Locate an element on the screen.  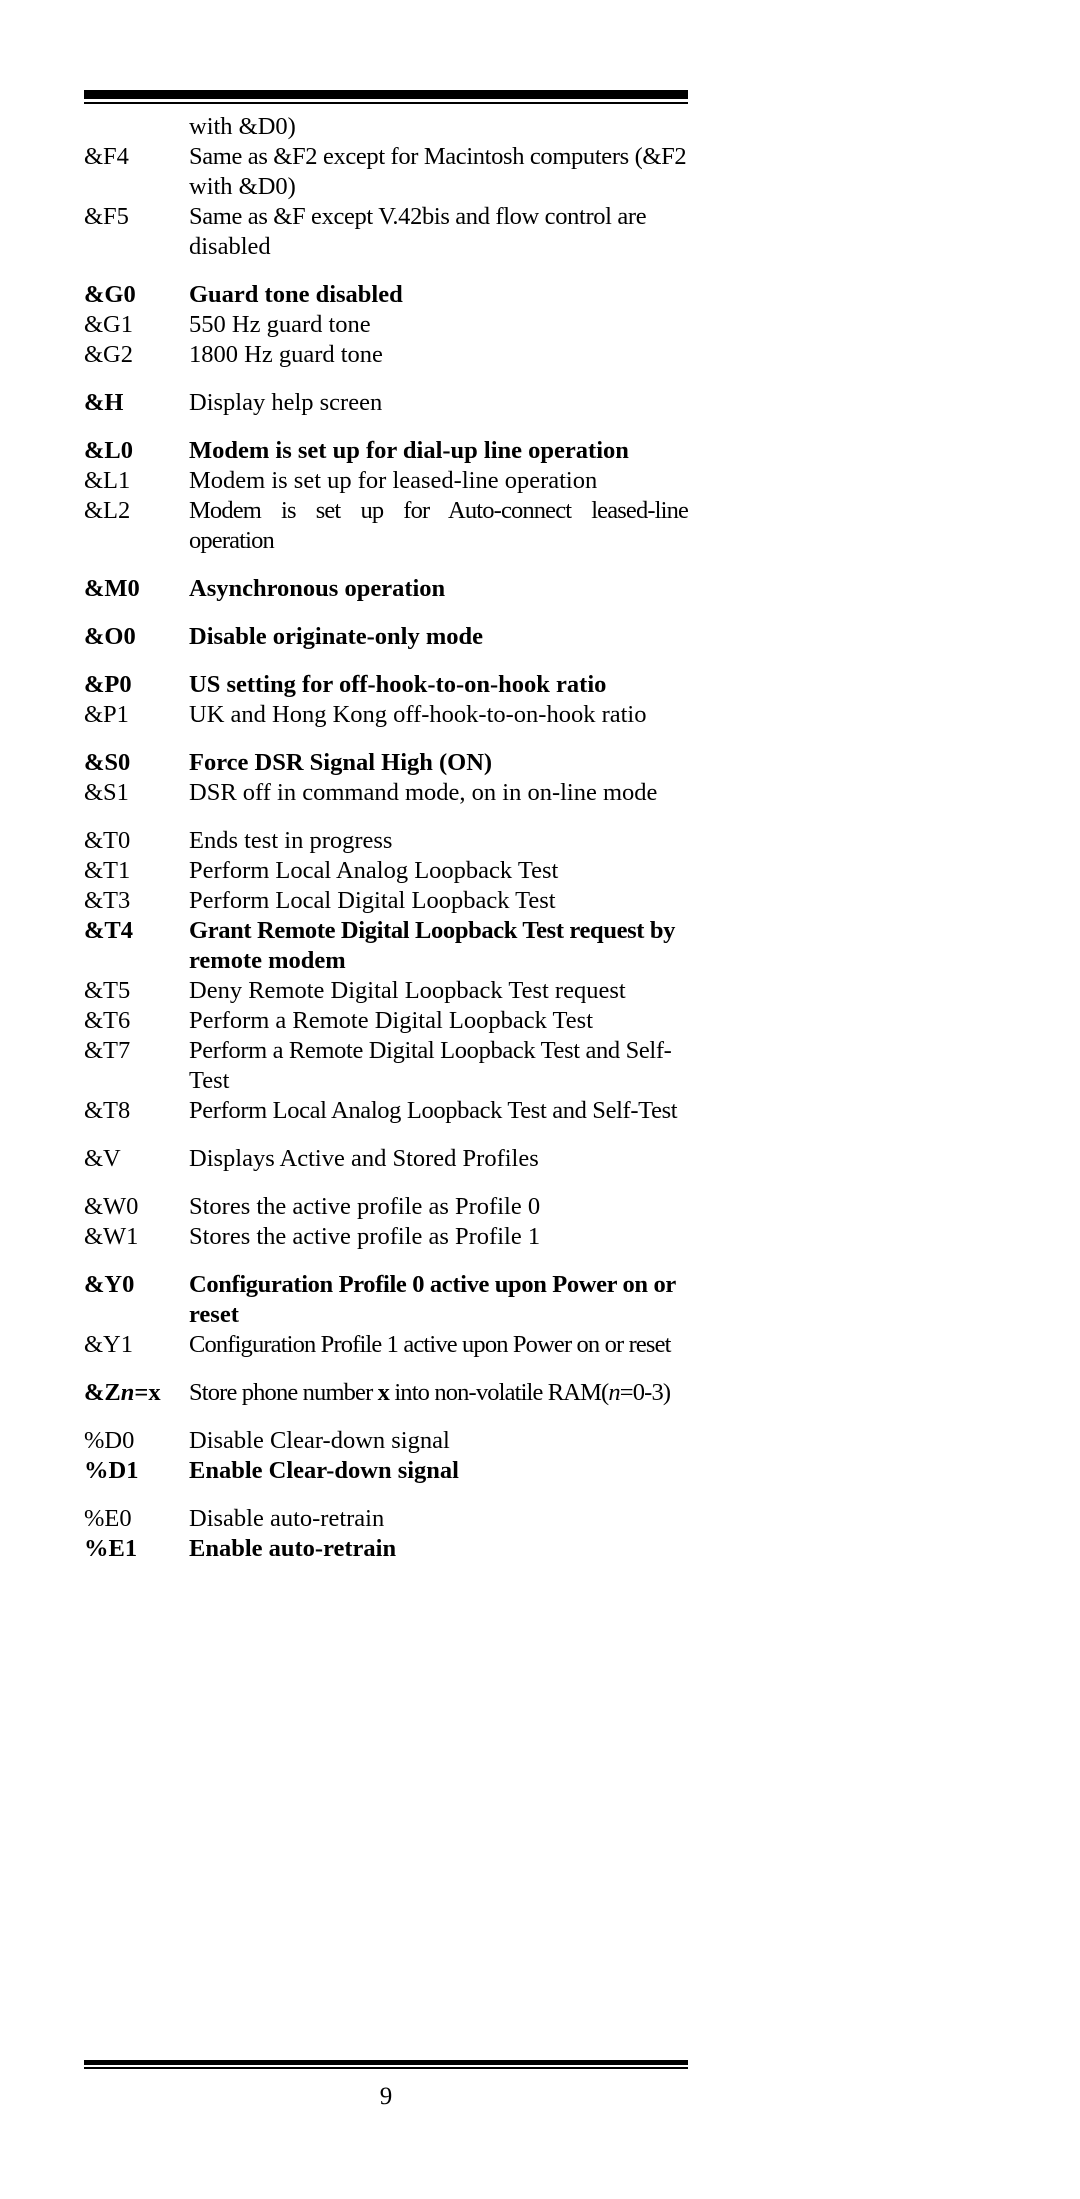
command-row: &S0 Force DSR Signal High (ON) is located at coordinates (386, 763).